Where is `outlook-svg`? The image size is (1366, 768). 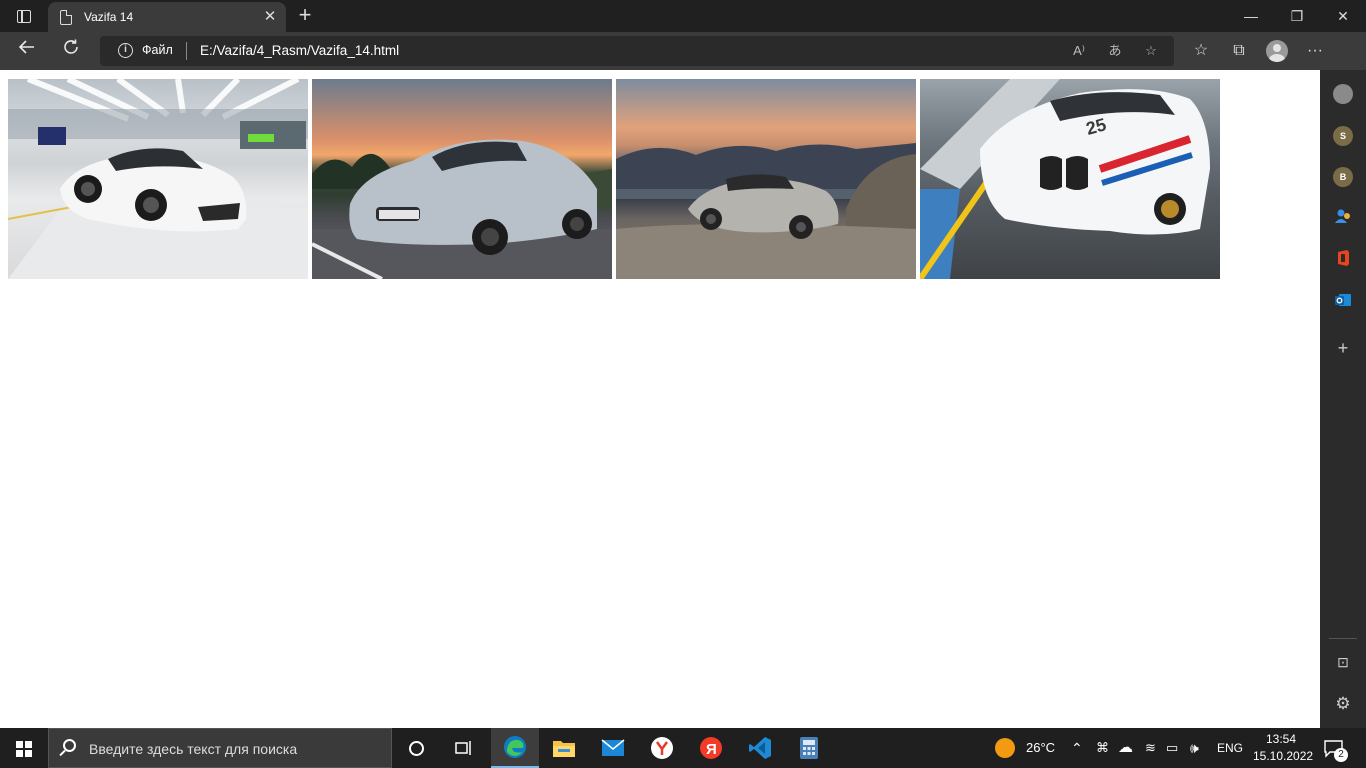
outlook-svg is located at coordinates (1343, 300).